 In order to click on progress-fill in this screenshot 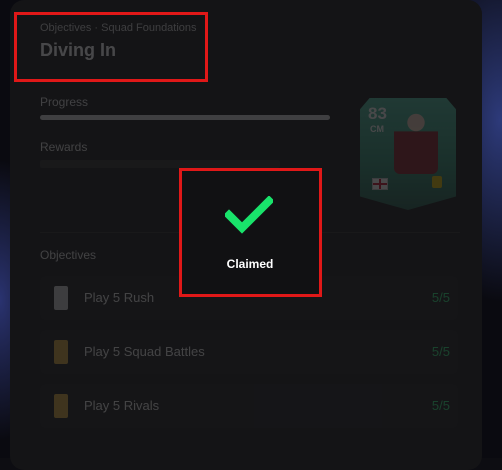, I will do `click(185, 117)`.